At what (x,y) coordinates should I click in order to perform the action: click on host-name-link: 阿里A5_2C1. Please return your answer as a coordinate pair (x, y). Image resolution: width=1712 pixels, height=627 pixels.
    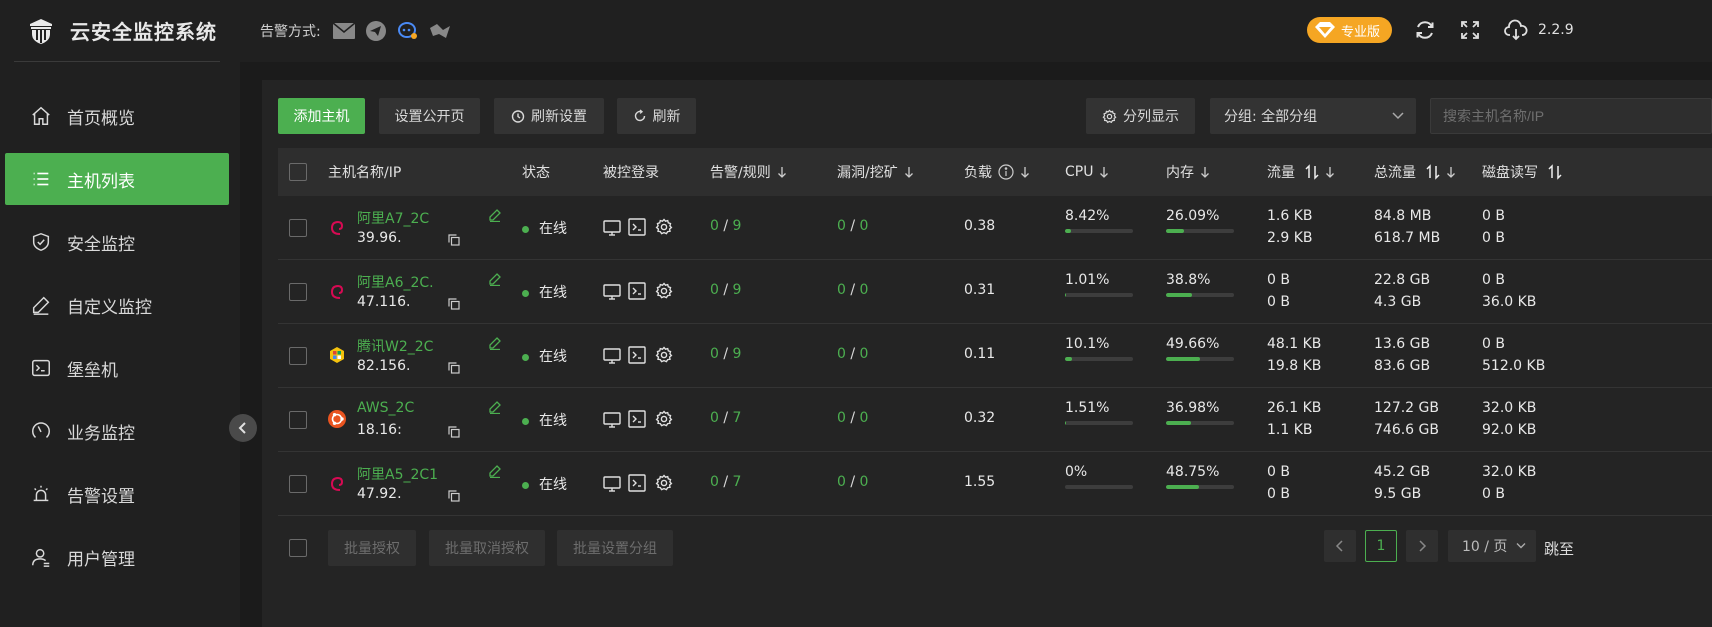
    Looking at the image, I should click on (397, 474).